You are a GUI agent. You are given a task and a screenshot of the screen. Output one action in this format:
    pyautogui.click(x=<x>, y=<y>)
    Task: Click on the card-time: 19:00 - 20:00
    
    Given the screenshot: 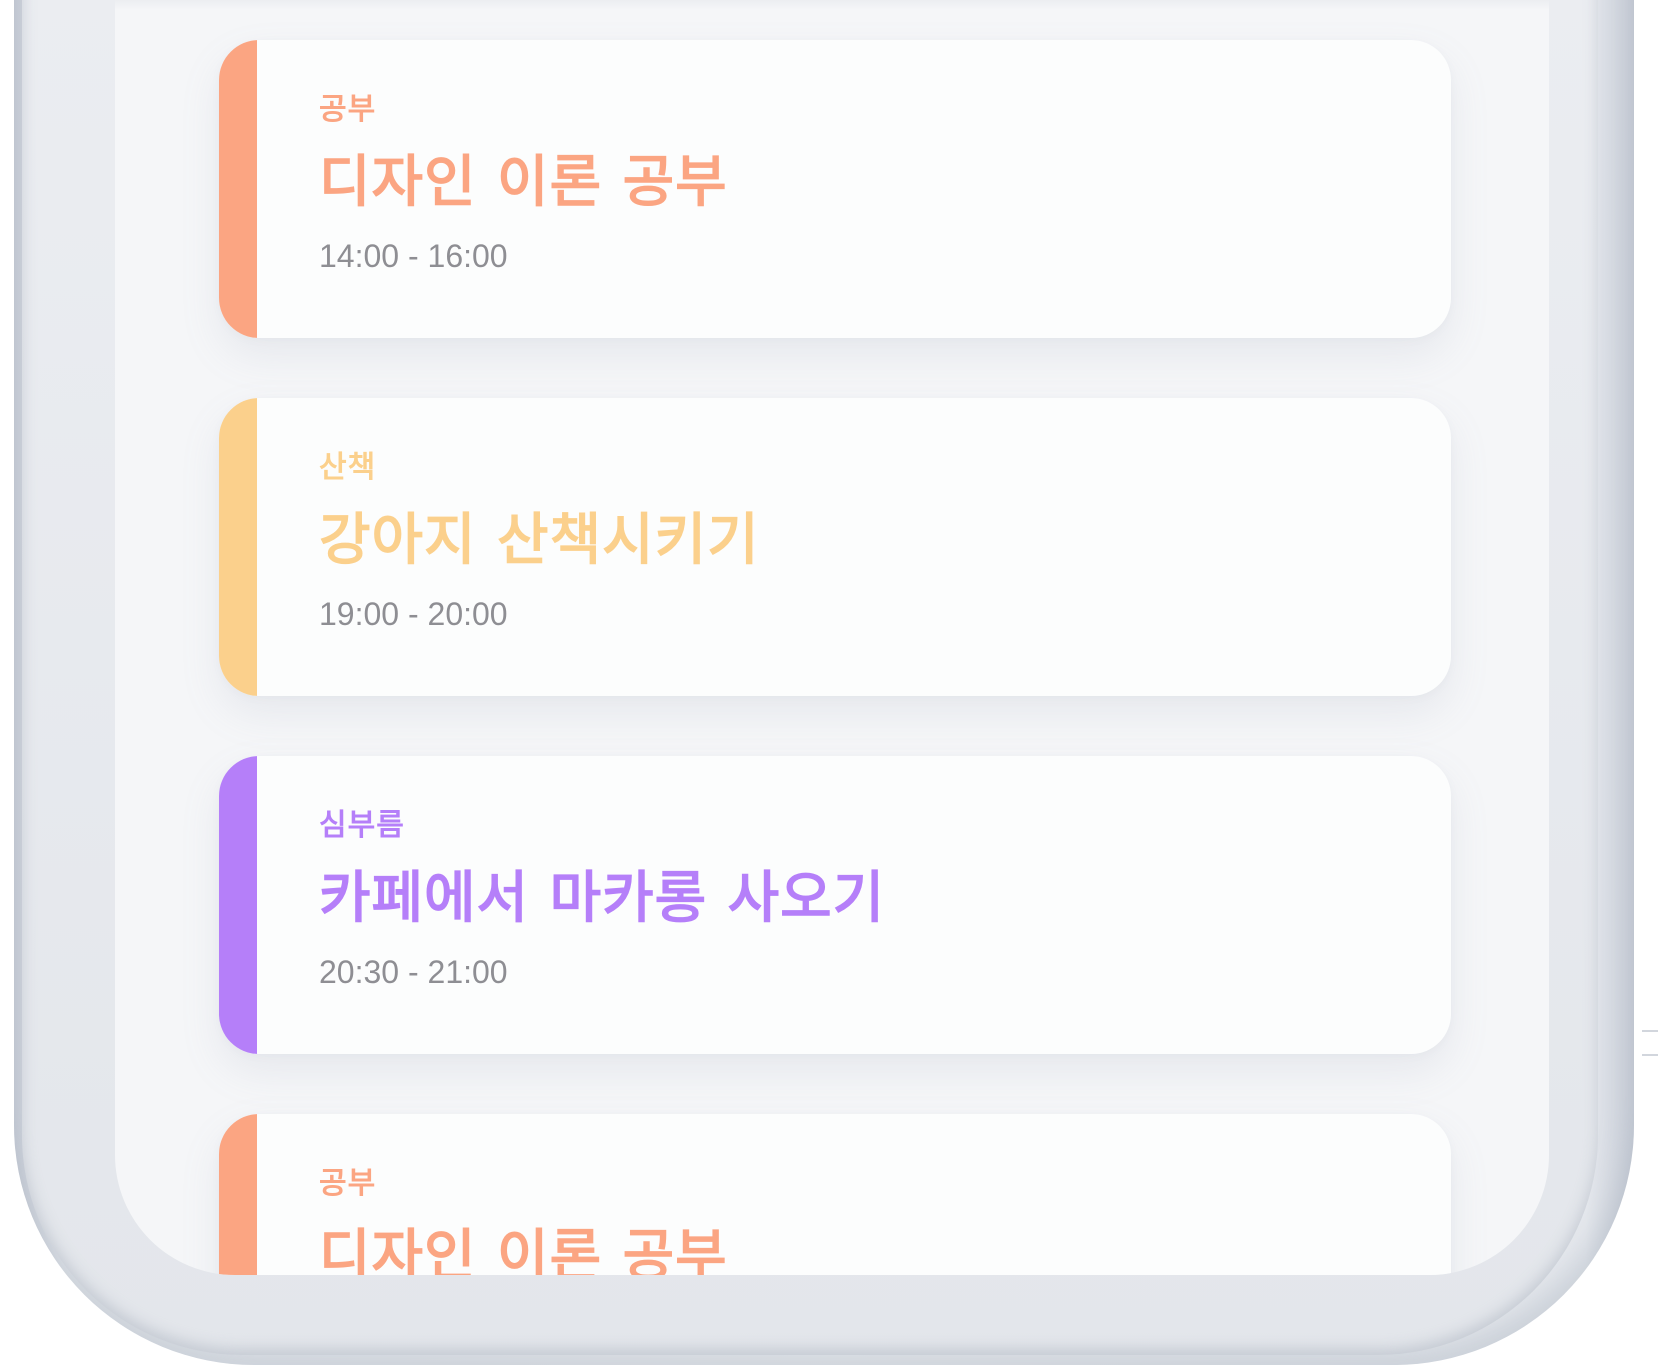 What is the action you would take?
    pyautogui.click(x=413, y=614)
    